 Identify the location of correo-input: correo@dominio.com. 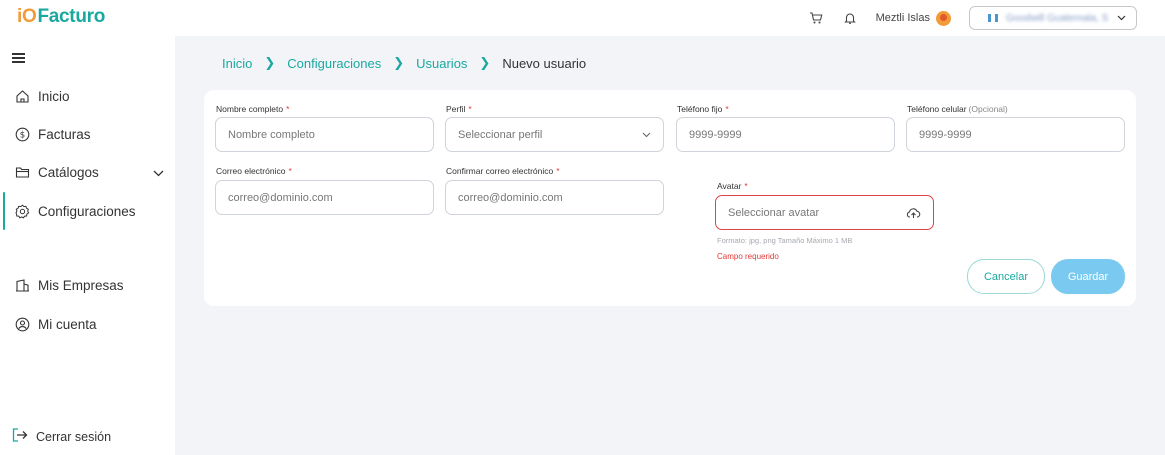
(324, 197).